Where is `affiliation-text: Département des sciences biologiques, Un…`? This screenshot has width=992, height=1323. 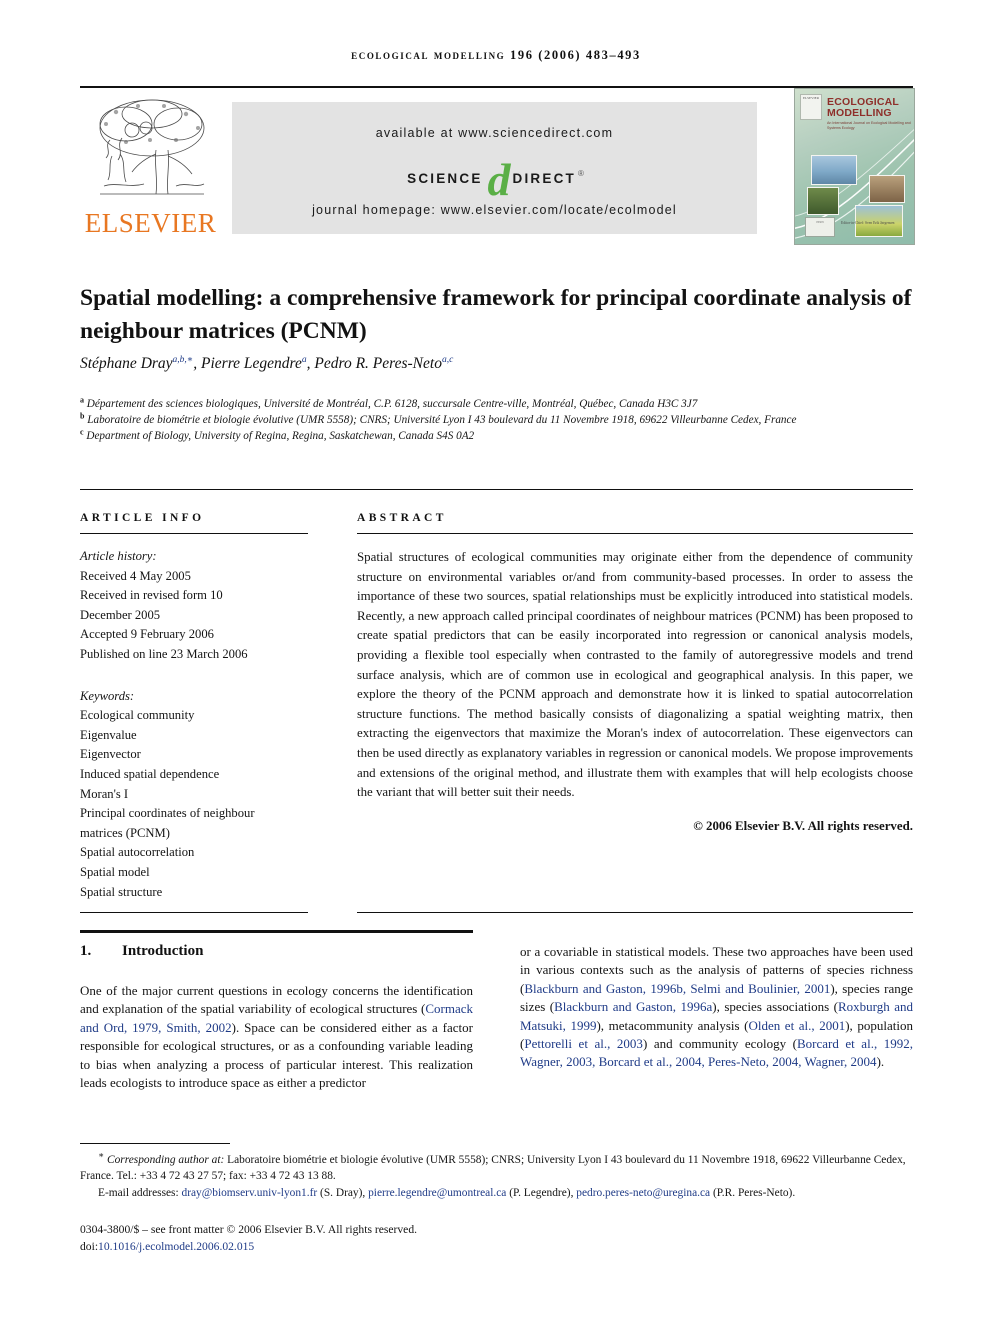
affiliation-text: Département des sciences biologiques, Un… is located at coordinates (392, 404).